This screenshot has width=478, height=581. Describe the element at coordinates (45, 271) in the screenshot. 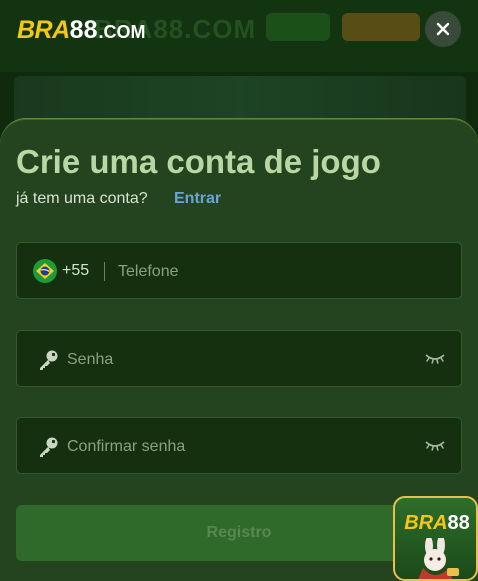

I see `brazil-flag-icon` at that location.